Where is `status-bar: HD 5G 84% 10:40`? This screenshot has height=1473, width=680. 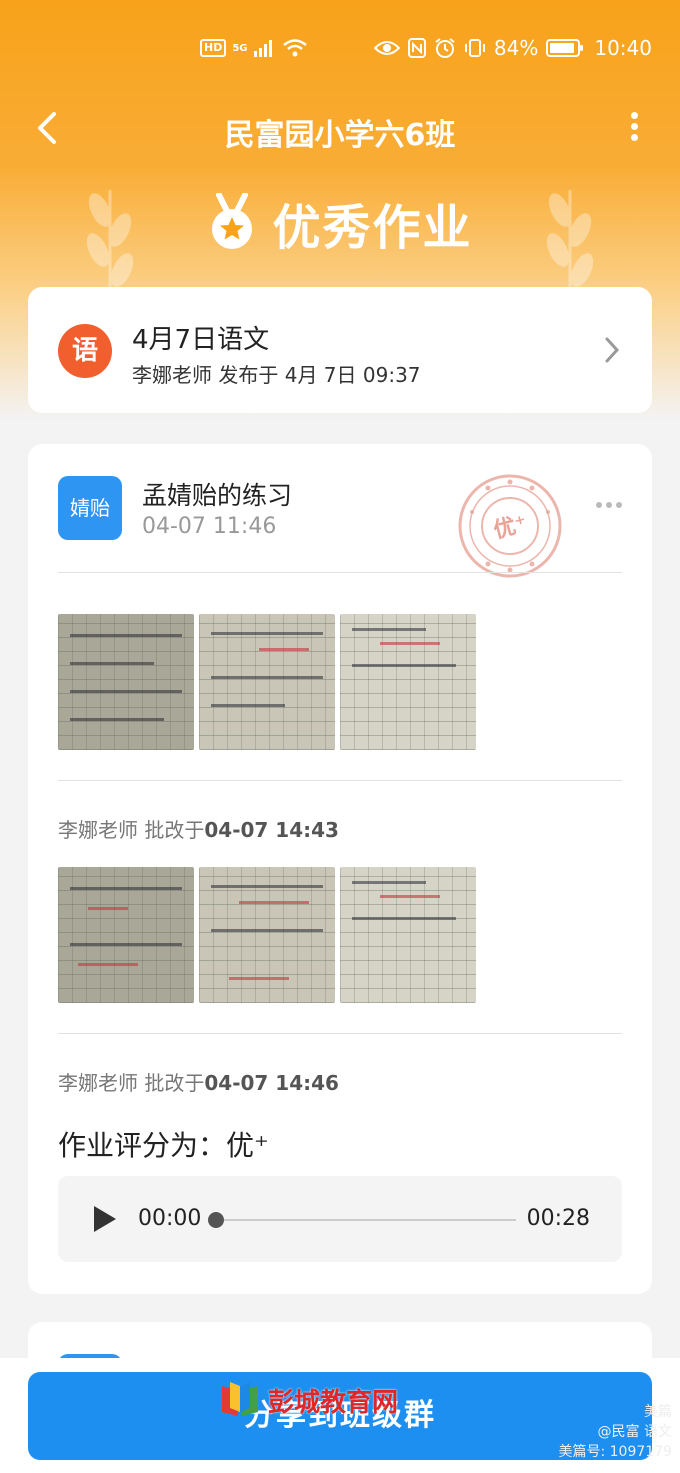 status-bar: HD 5G 84% 10:40 is located at coordinates (340, 50).